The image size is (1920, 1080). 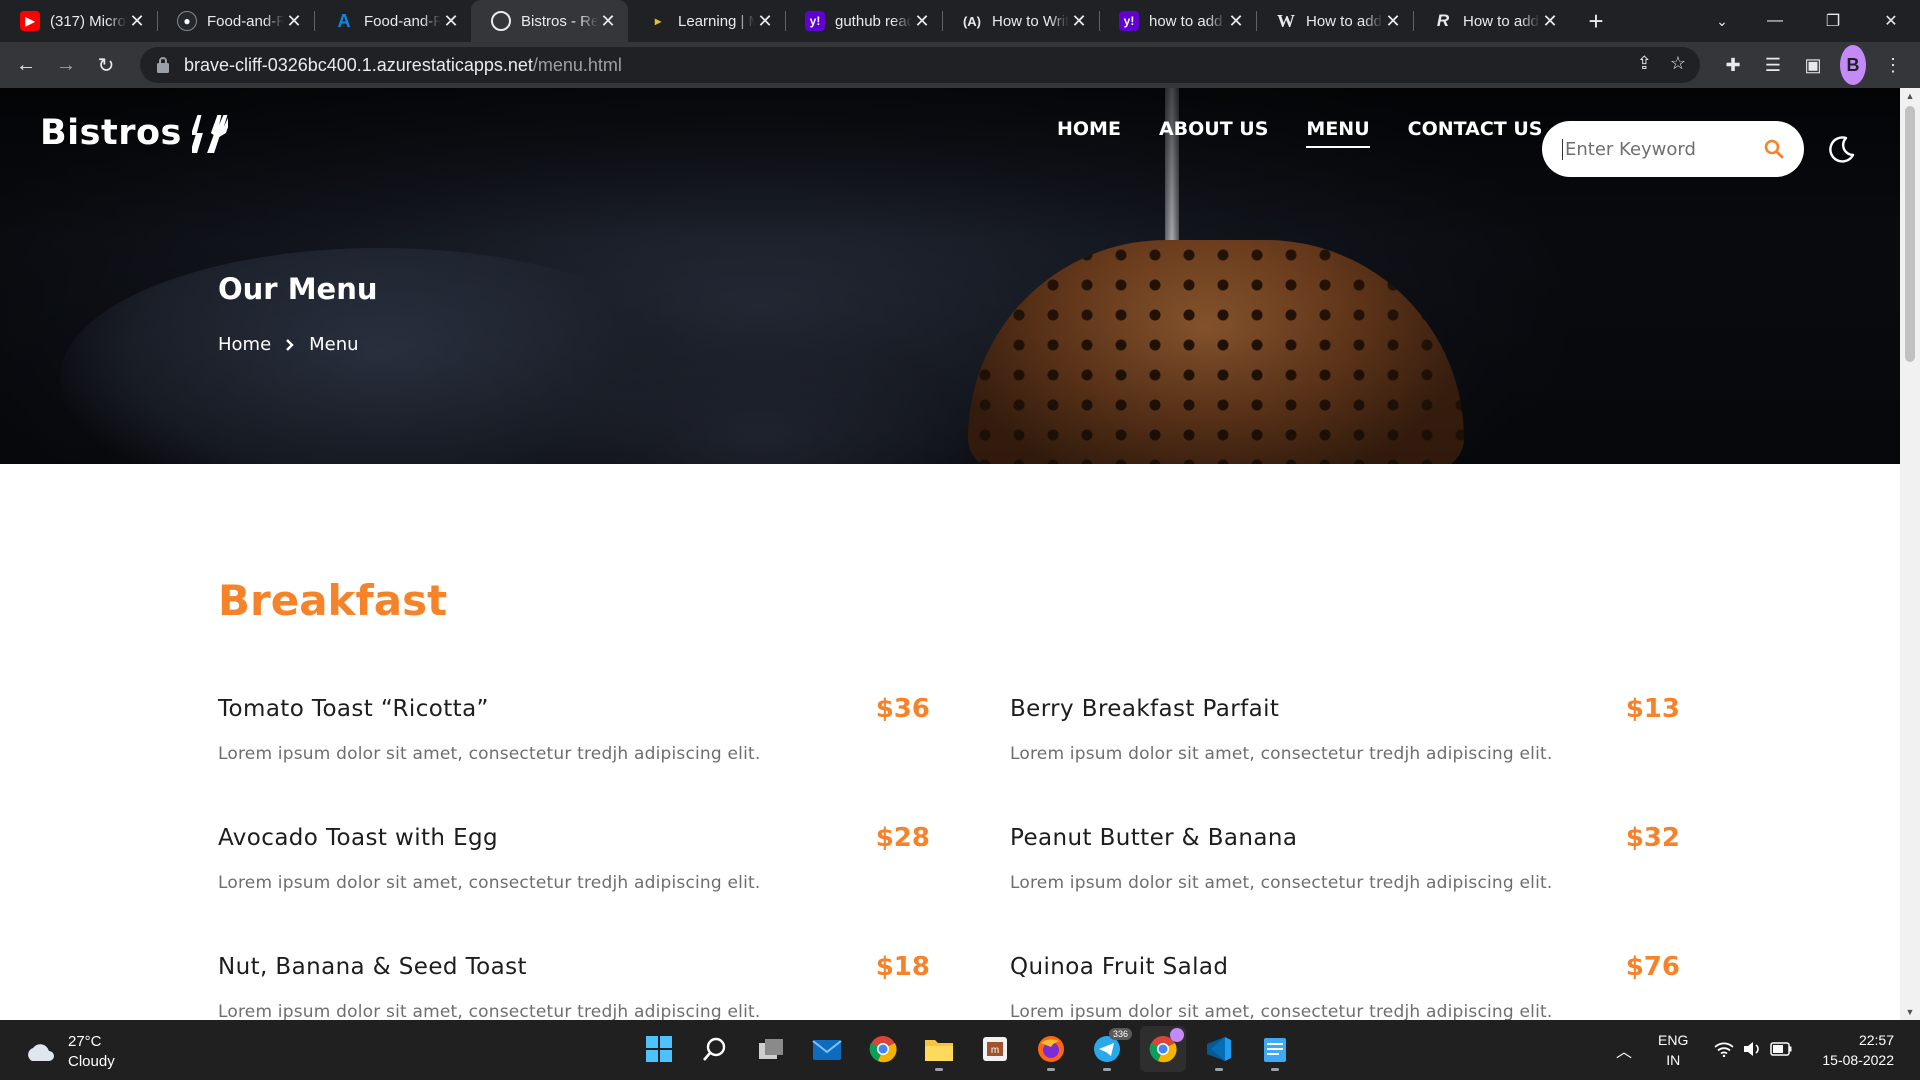 What do you see at coordinates (1338, 133) in the screenshot?
I see `nav-link-menu: MENU` at bounding box center [1338, 133].